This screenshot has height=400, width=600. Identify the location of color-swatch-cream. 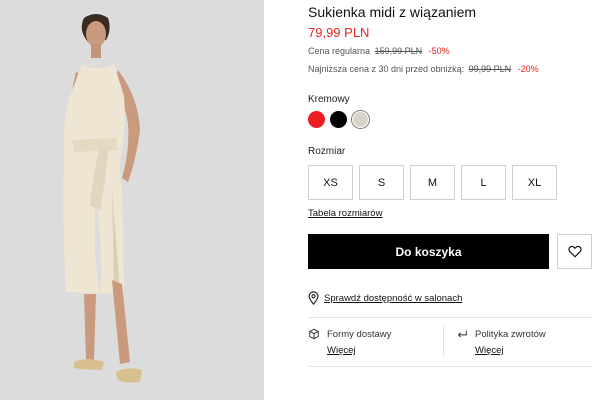
(360, 119).